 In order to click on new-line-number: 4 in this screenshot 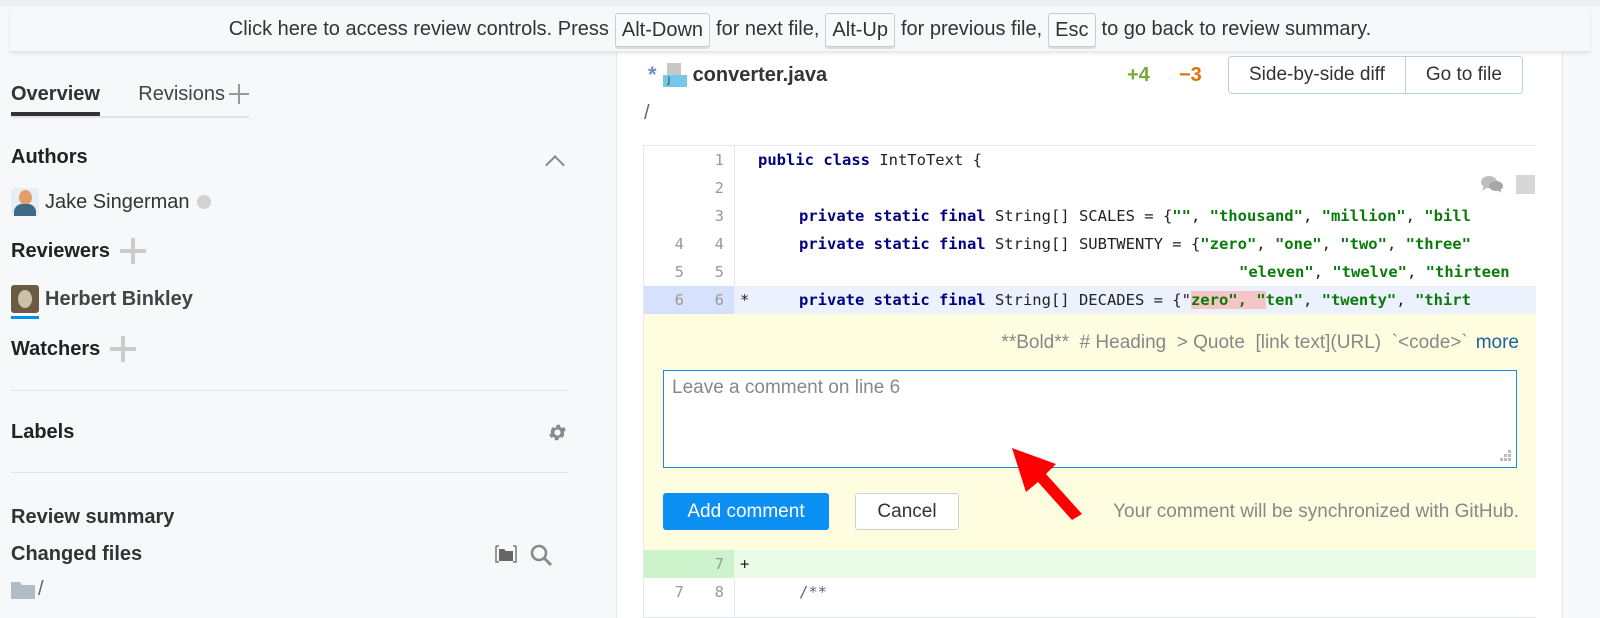, I will do `click(719, 244)`.